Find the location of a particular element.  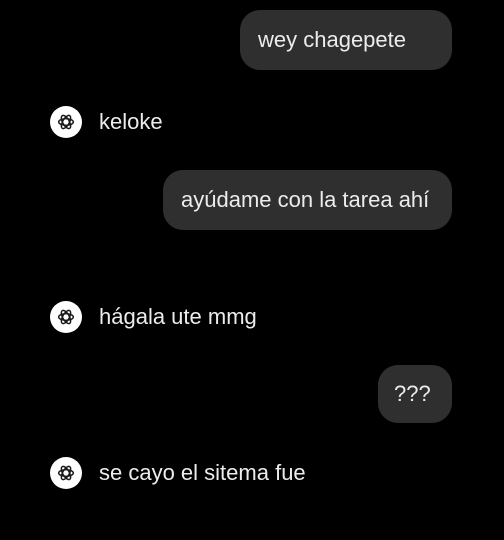

user-message-text: ??? is located at coordinates (412, 393).